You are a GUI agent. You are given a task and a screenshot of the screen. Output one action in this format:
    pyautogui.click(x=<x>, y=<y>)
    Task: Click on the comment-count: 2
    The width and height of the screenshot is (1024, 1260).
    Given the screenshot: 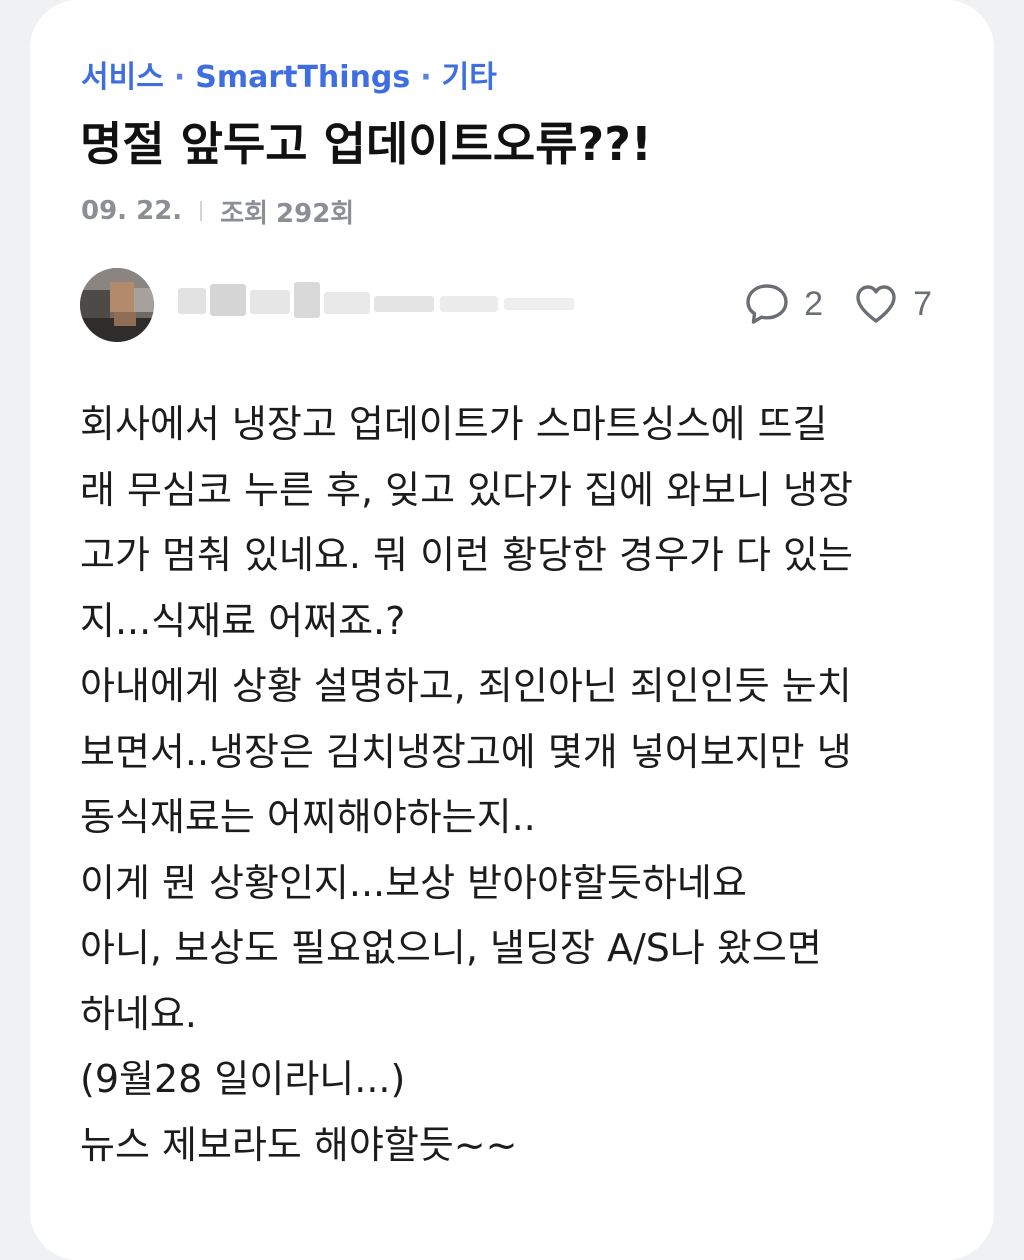 What is the action you would take?
    pyautogui.click(x=814, y=303)
    